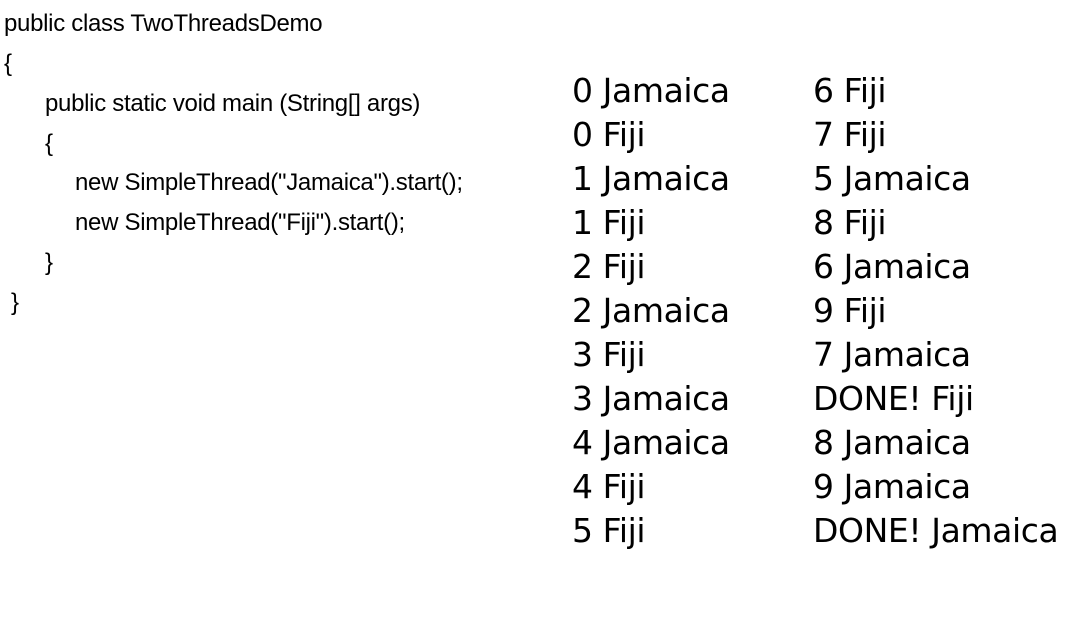 This screenshot has width=1072, height=617. What do you see at coordinates (892, 178) in the screenshot?
I see `output-line: 5 Jamaica` at bounding box center [892, 178].